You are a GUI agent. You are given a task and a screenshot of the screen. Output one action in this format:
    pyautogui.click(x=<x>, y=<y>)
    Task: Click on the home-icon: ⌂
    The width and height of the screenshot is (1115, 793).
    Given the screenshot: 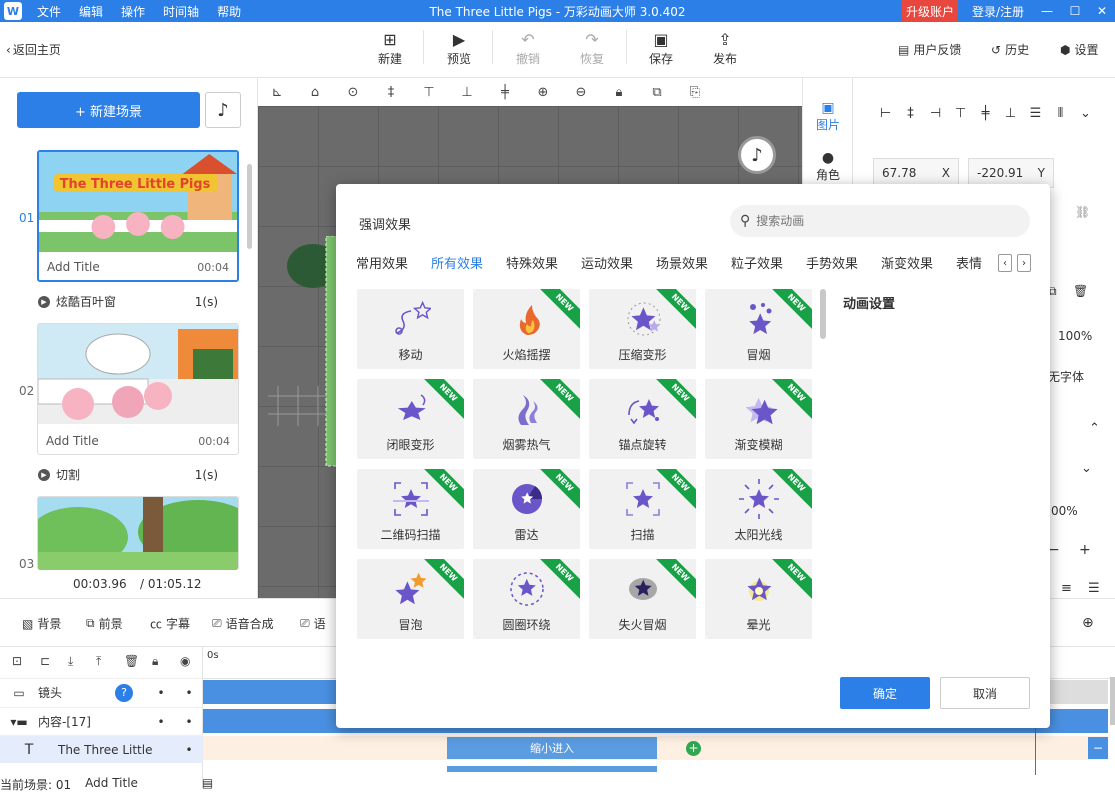 What is the action you would take?
    pyautogui.click(x=315, y=92)
    